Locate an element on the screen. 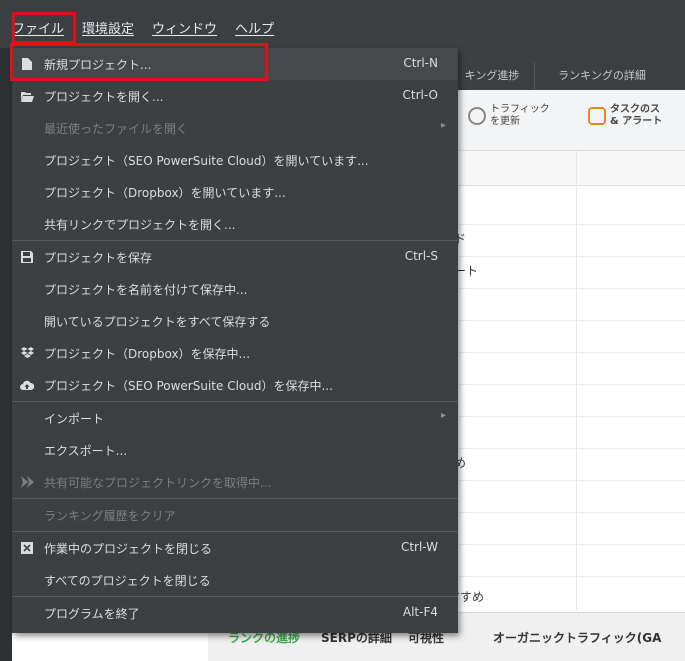 The image size is (685, 661). tab-strip: キング進捗 ランキングの詳細 is located at coordinates (567, 69).